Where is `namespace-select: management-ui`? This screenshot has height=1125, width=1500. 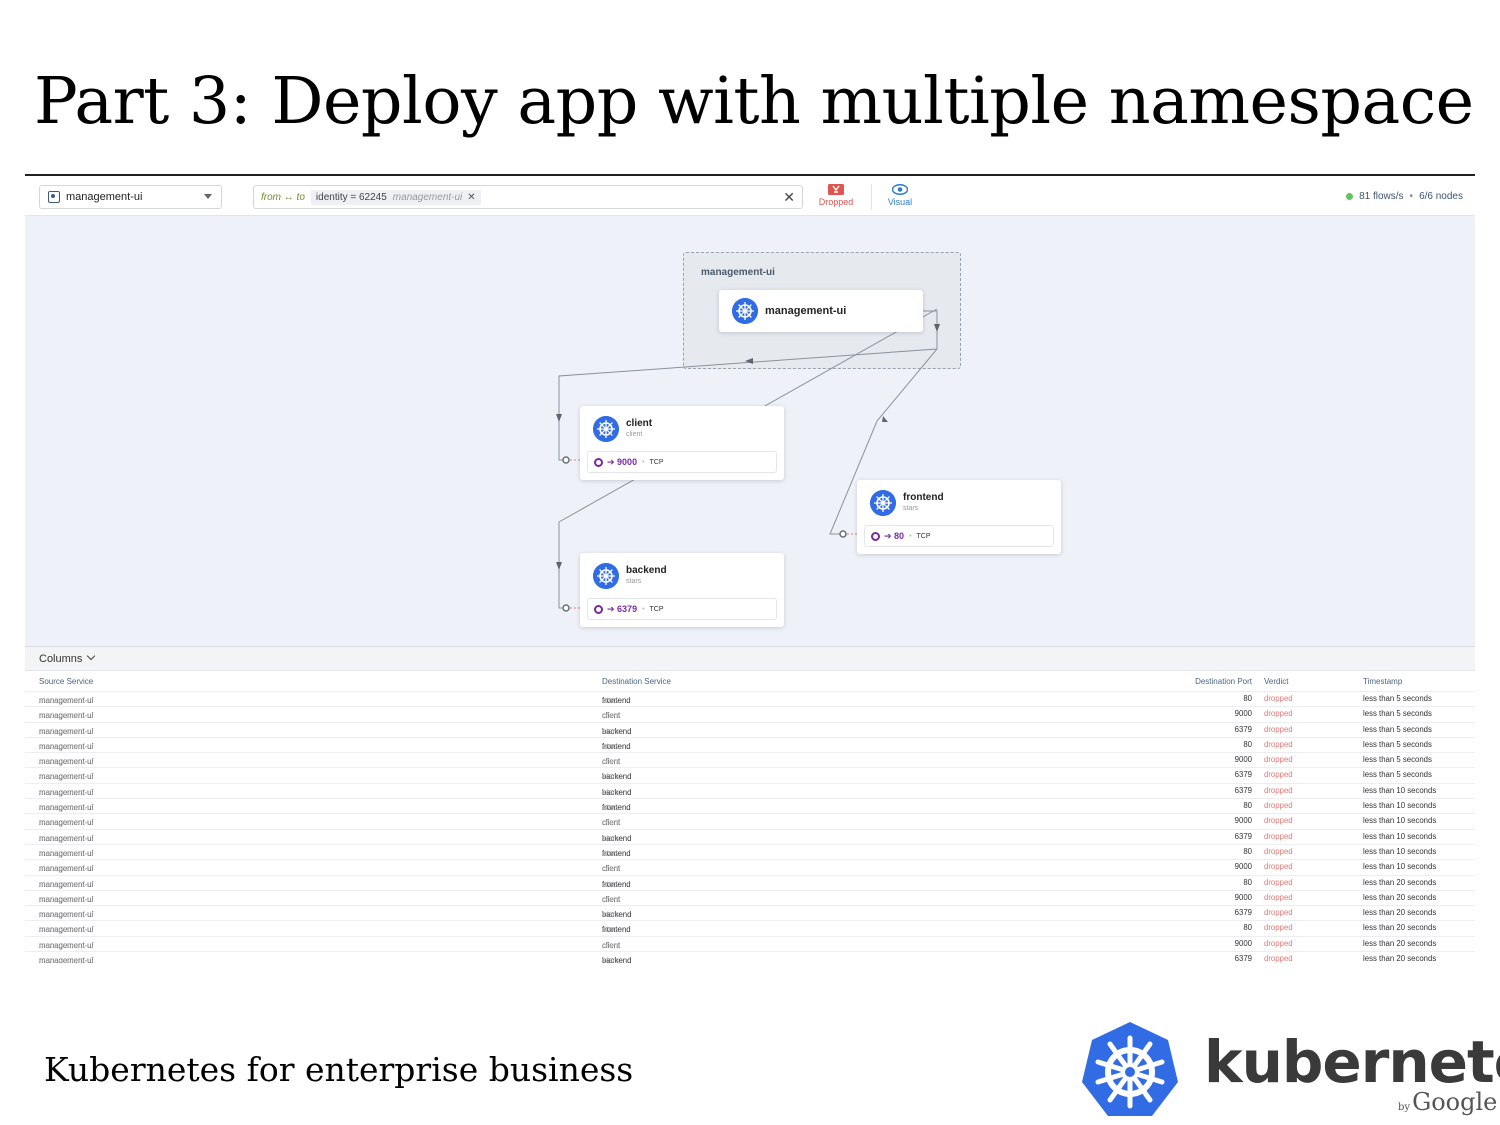 namespace-select: management-ui is located at coordinates (130, 197).